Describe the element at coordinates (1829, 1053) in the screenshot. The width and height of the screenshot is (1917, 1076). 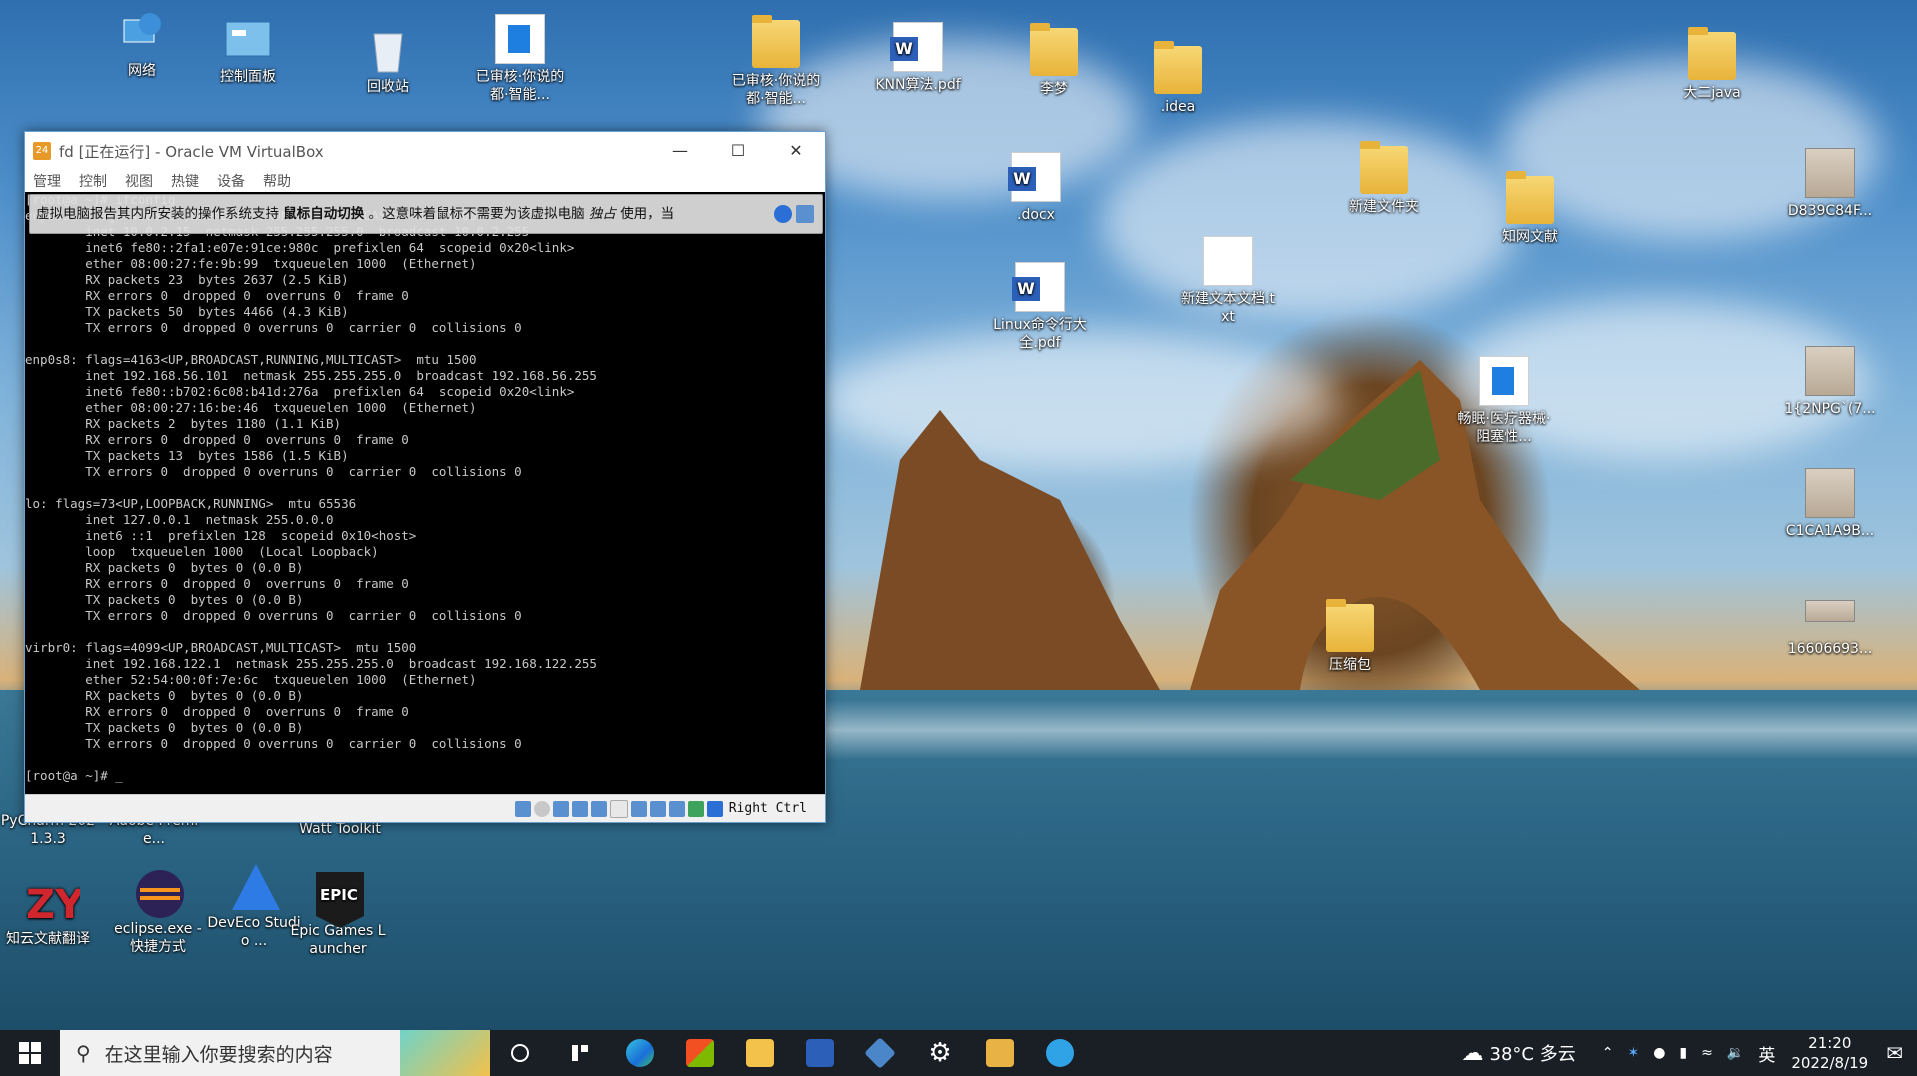
I see `clock: 21:20 2022/8/19` at that location.